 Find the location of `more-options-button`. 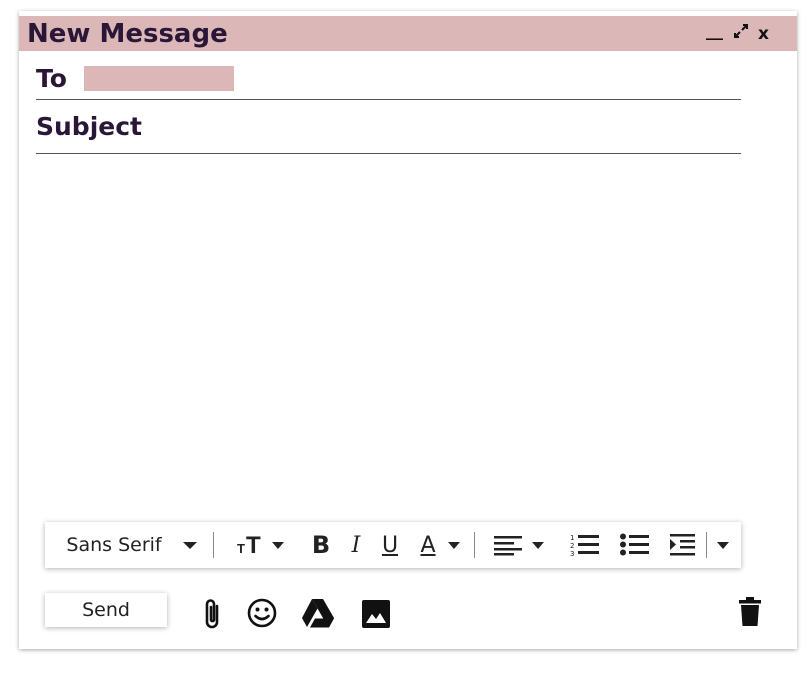

more-options-button is located at coordinates (723, 545).